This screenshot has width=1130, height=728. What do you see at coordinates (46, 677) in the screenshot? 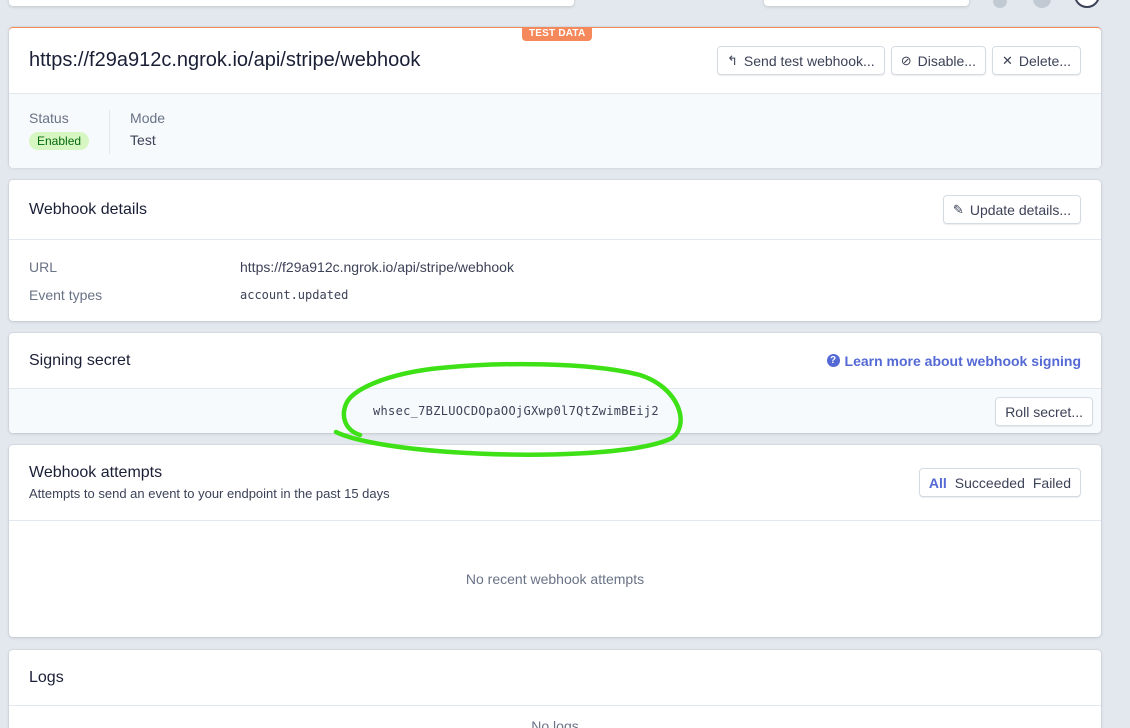
I see `logs-title: Logs` at bounding box center [46, 677].